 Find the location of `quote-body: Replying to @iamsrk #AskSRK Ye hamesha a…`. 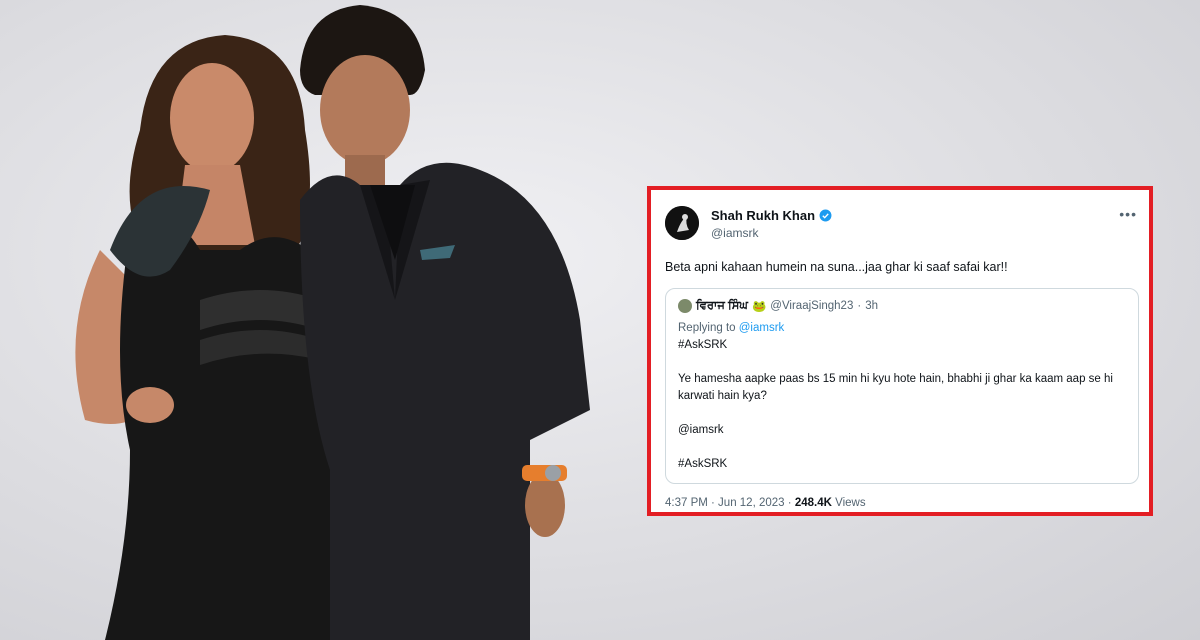

quote-body: Replying to @iamsrk #AskSRK Ye hamesha a… is located at coordinates (903, 396).